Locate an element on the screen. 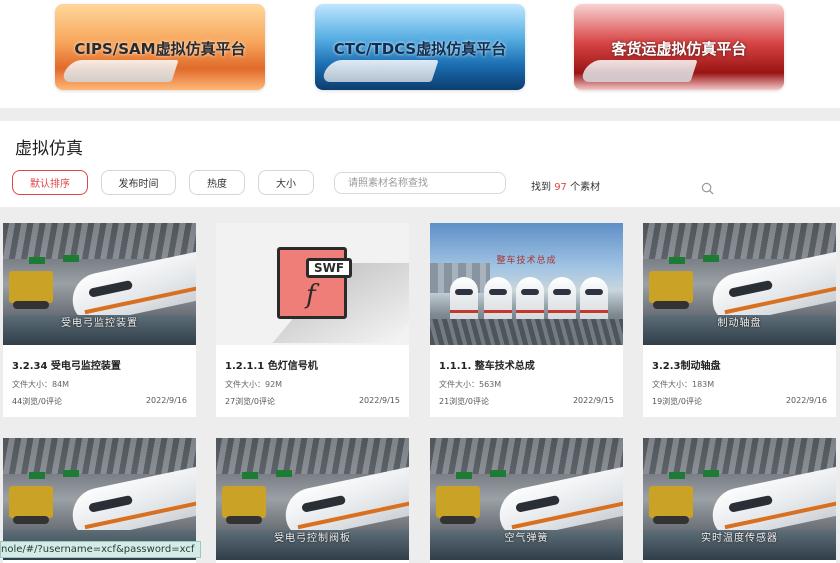 The height and width of the screenshot is (563, 840). sort-size-button: 大小 is located at coordinates (286, 182).